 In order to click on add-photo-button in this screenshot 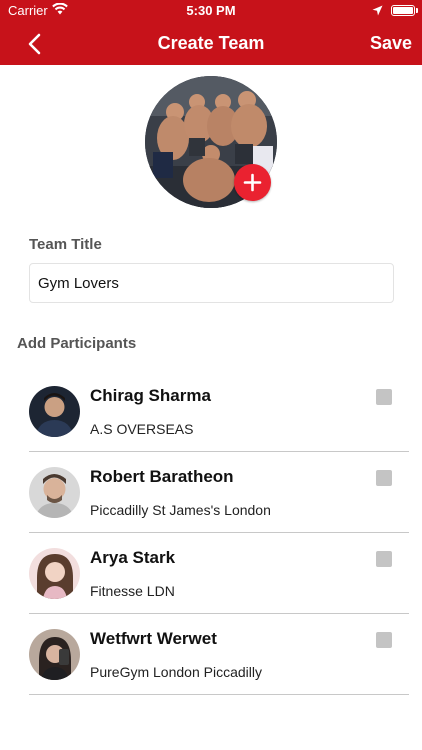, I will do `click(252, 182)`.